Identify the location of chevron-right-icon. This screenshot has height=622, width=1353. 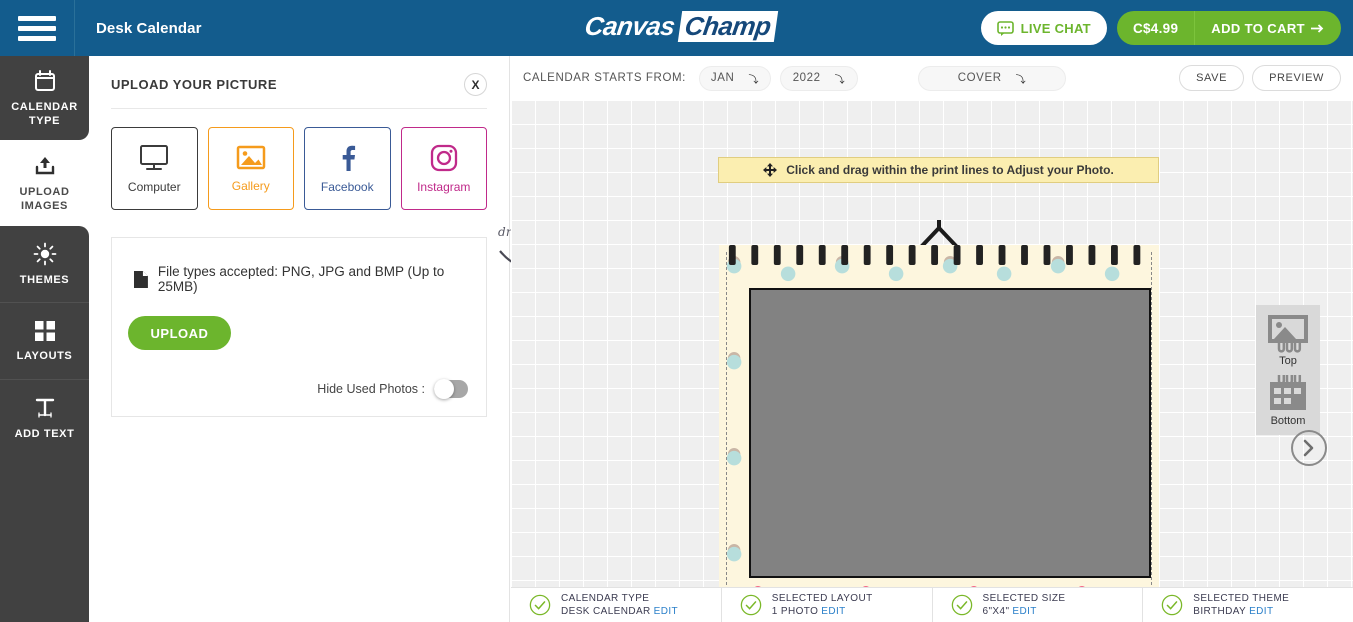
(1308, 448).